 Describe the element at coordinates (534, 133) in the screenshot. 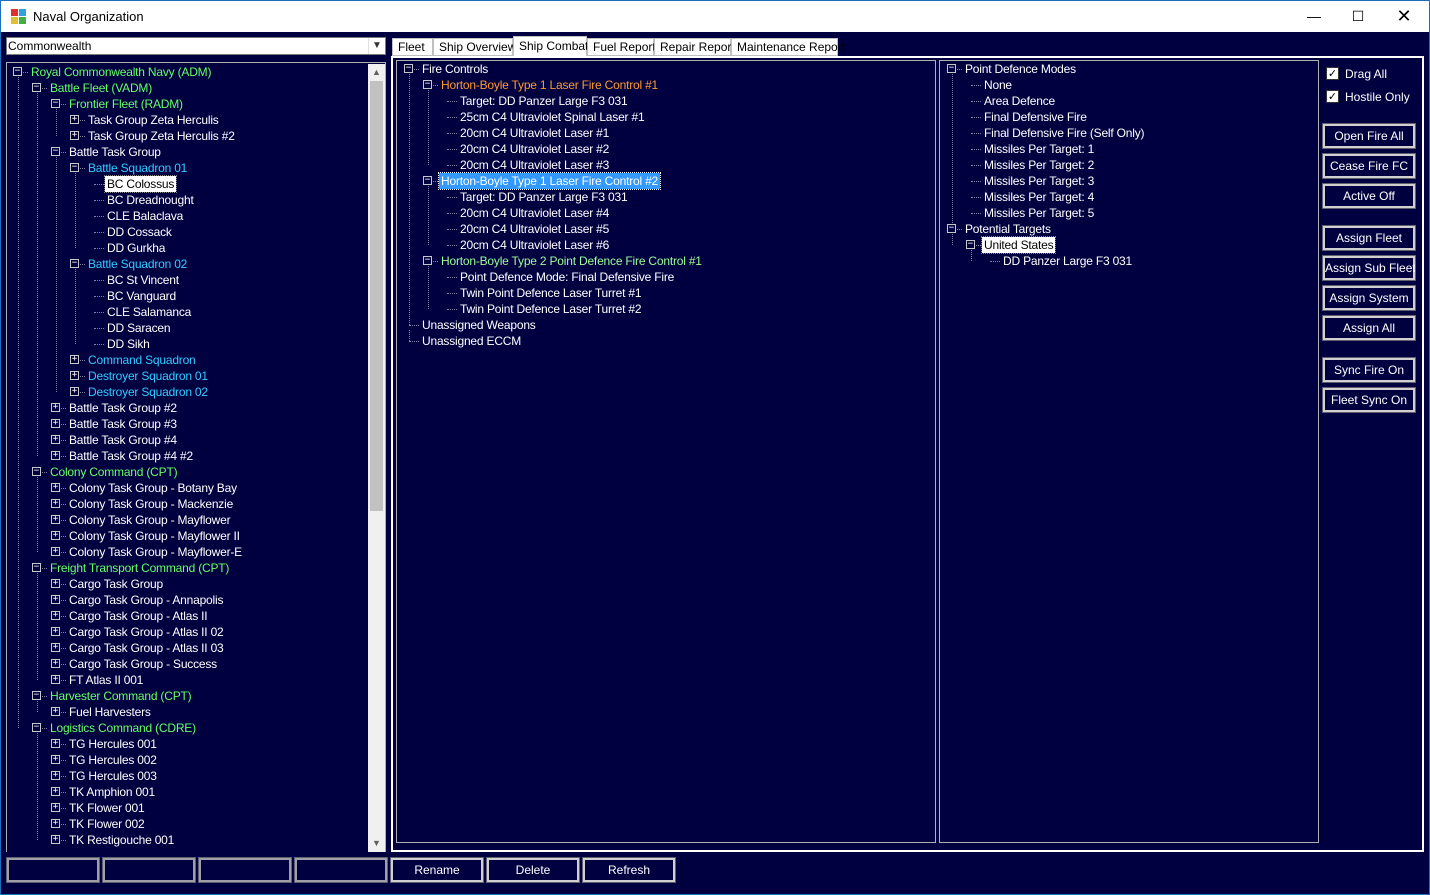

I see `tree-node-20cm-c4-ultraviolet-laser-1: 20cm C4 Ultraviolet Laser #1` at that location.